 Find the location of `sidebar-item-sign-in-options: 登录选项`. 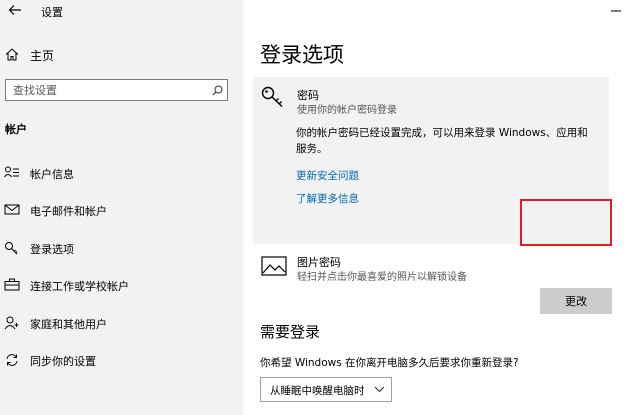

sidebar-item-sign-in-options: 登录选项 is located at coordinates (121, 248).